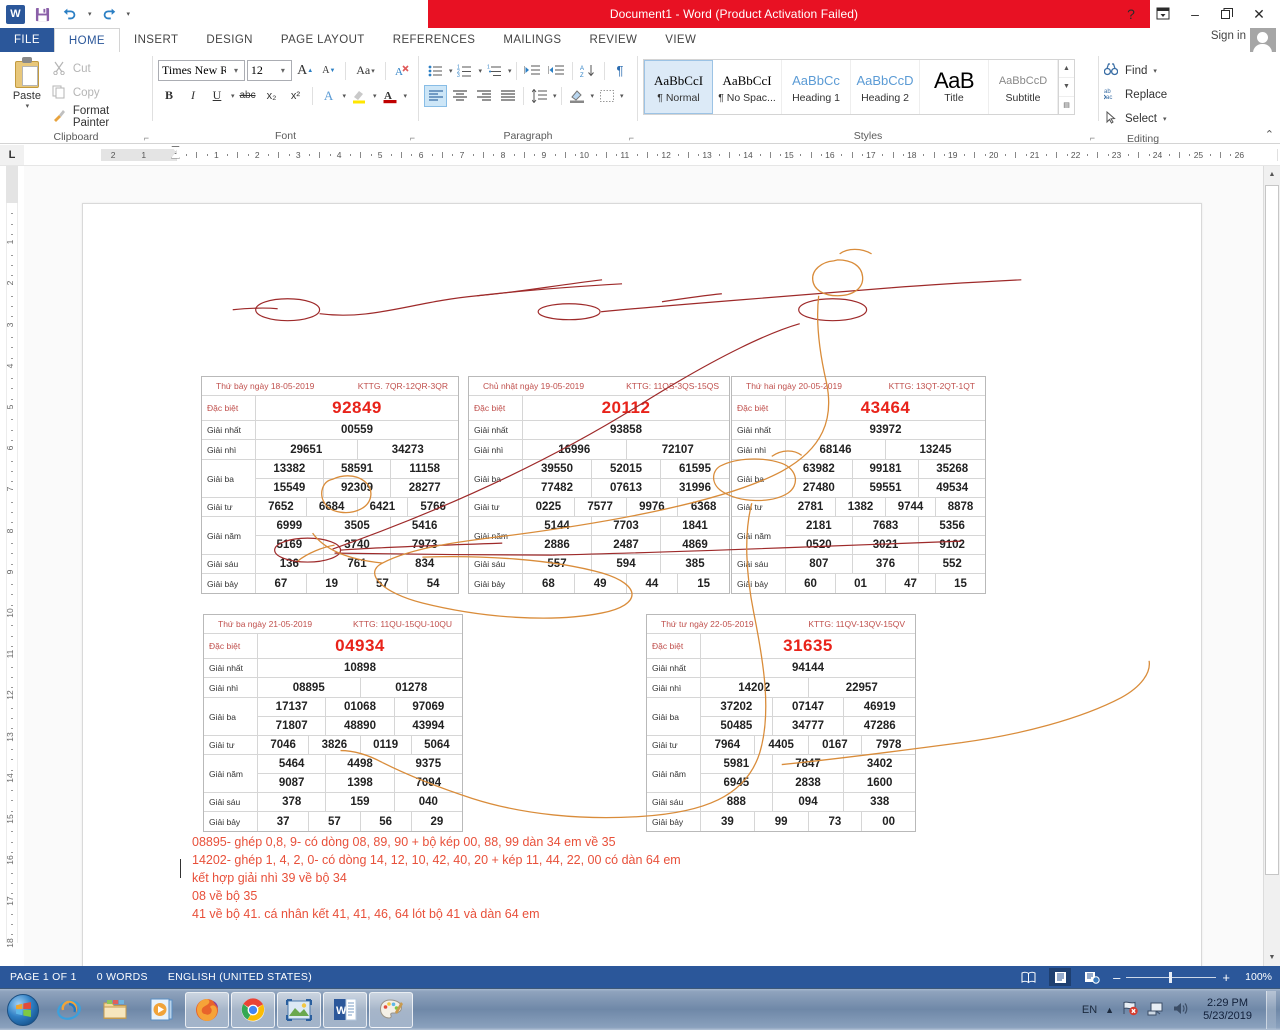  I want to click on tab-file: FILE, so click(27, 40).